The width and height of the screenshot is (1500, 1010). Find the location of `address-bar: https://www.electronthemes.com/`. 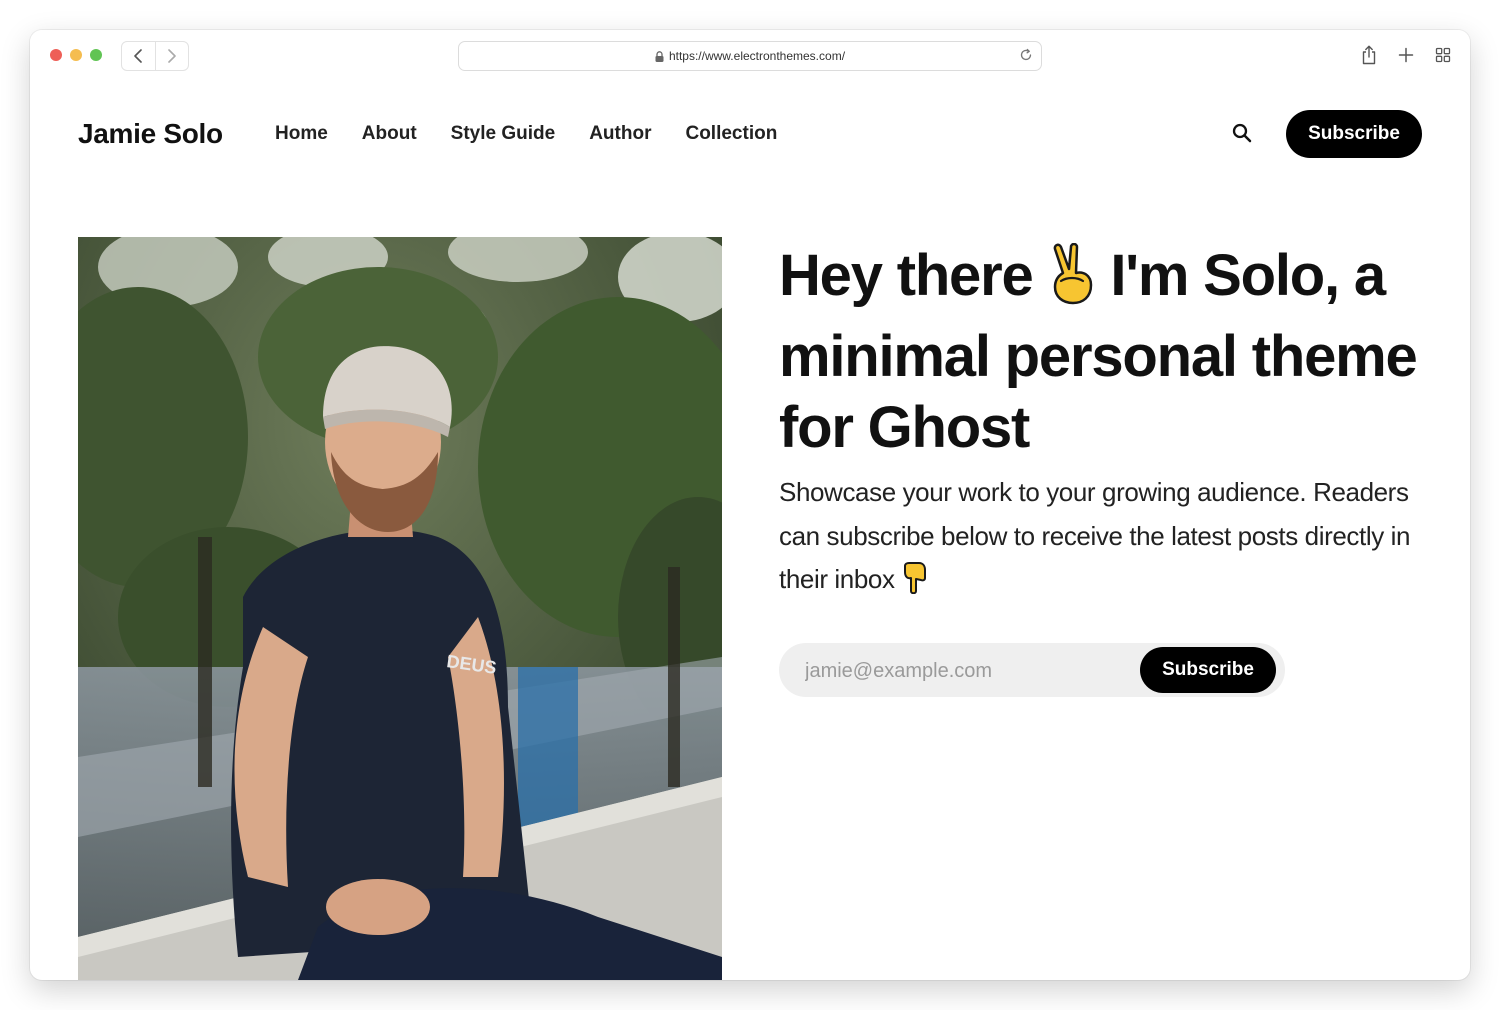

address-bar: https://www.electronthemes.com/ is located at coordinates (750, 56).